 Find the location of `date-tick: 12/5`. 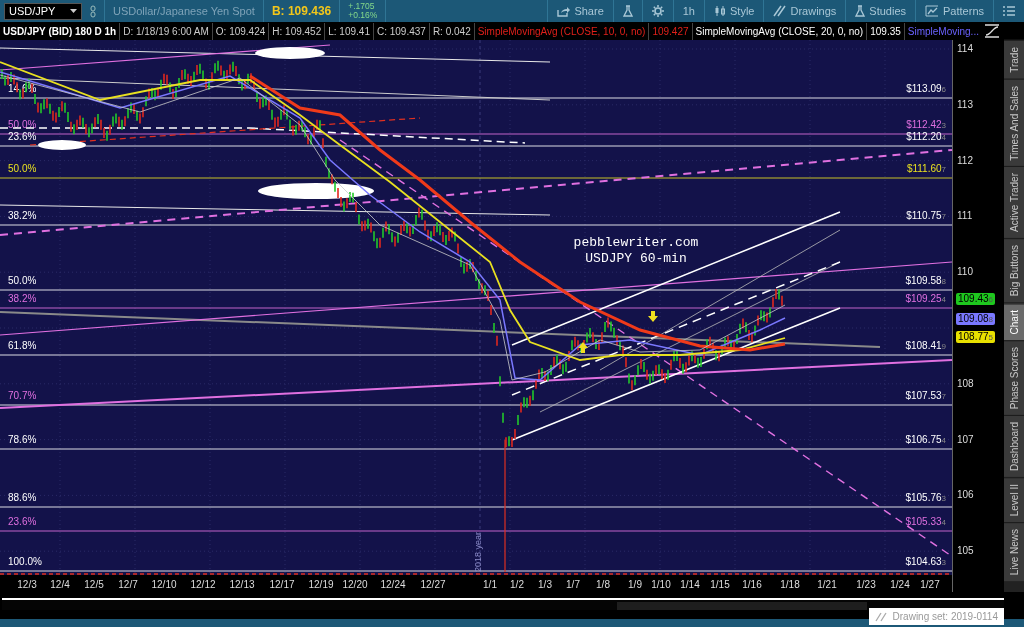

date-tick: 12/5 is located at coordinates (94, 585).